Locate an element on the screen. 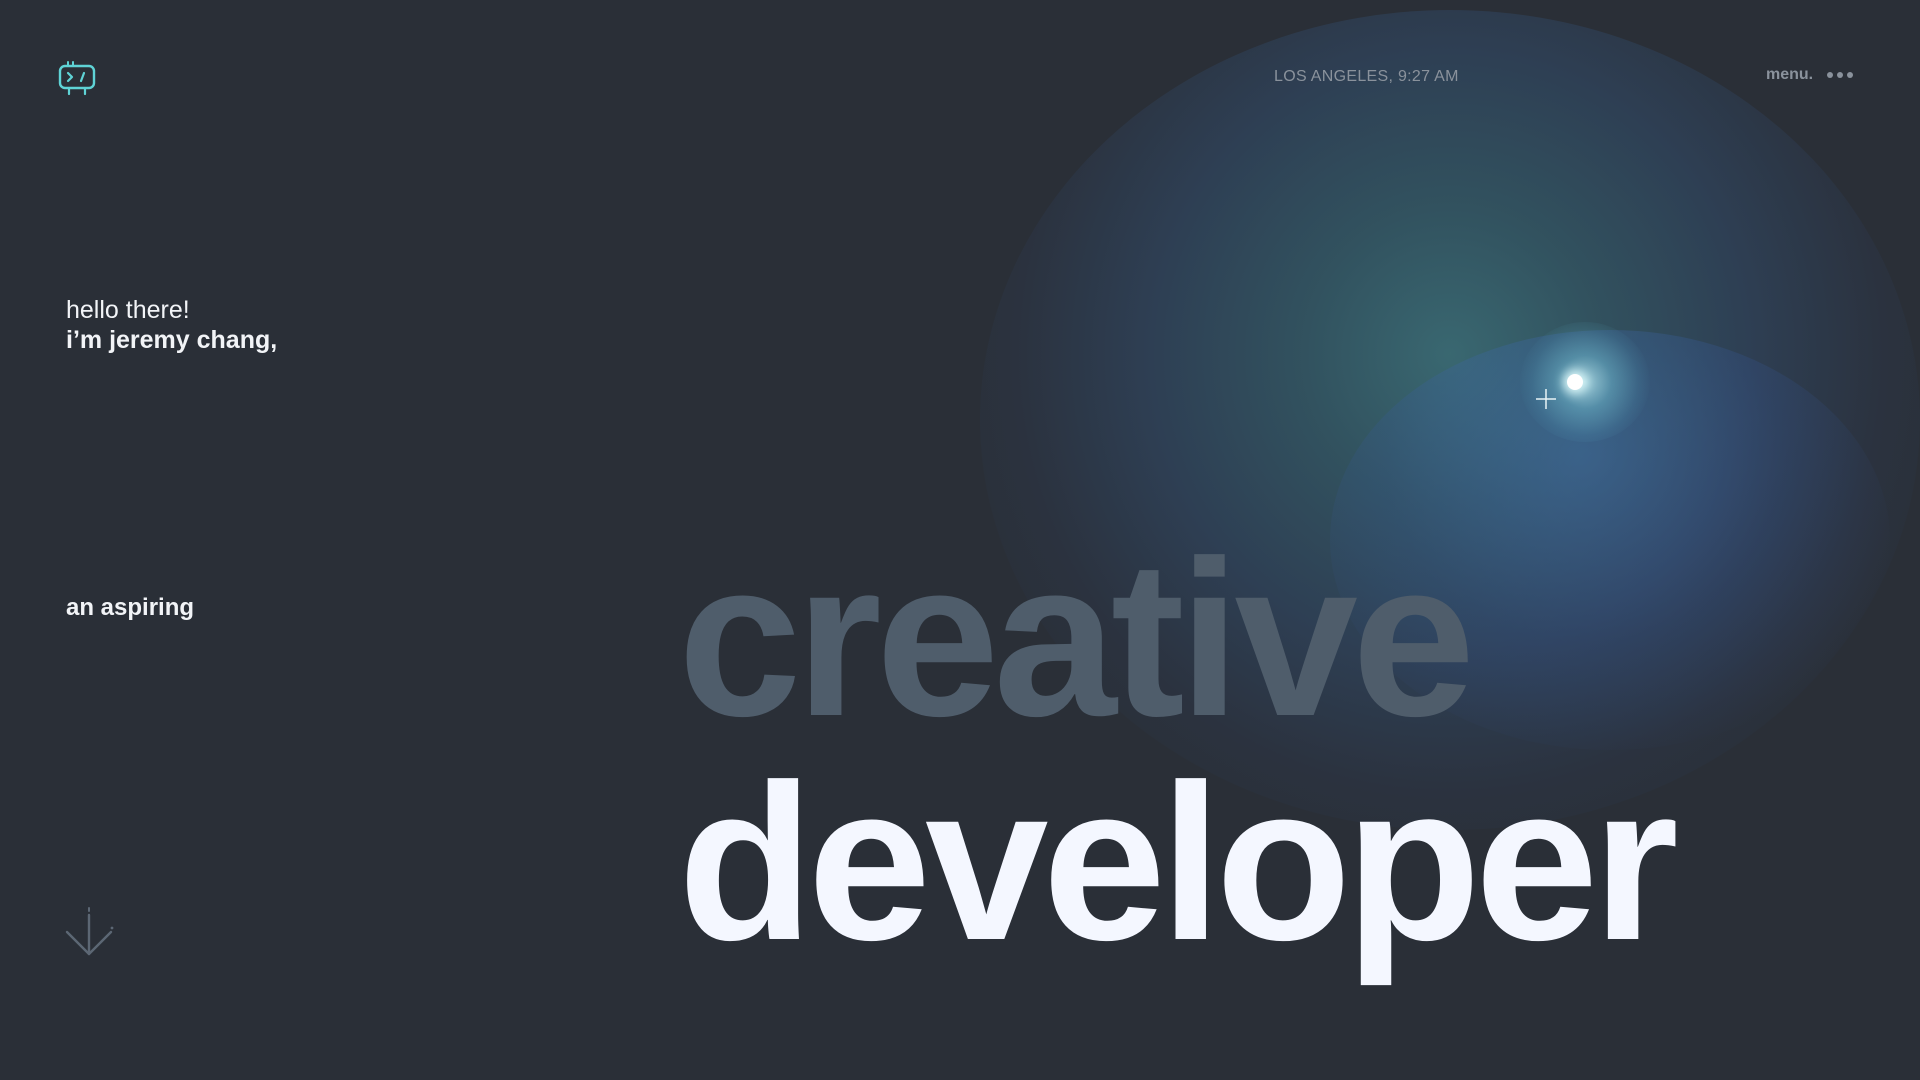 This screenshot has height=1080, width=1920. light-orb-halo is located at coordinates (1585, 382).